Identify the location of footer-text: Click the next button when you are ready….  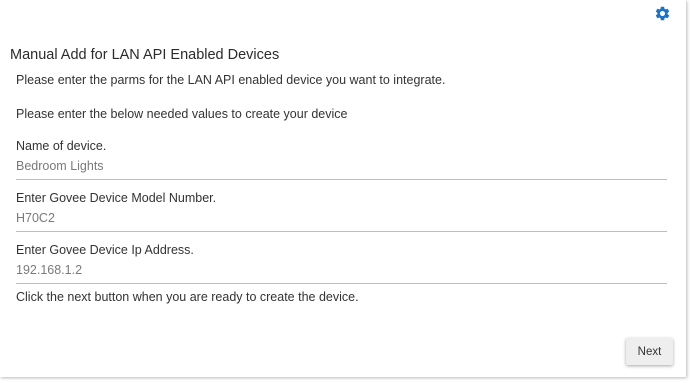
(187, 297).